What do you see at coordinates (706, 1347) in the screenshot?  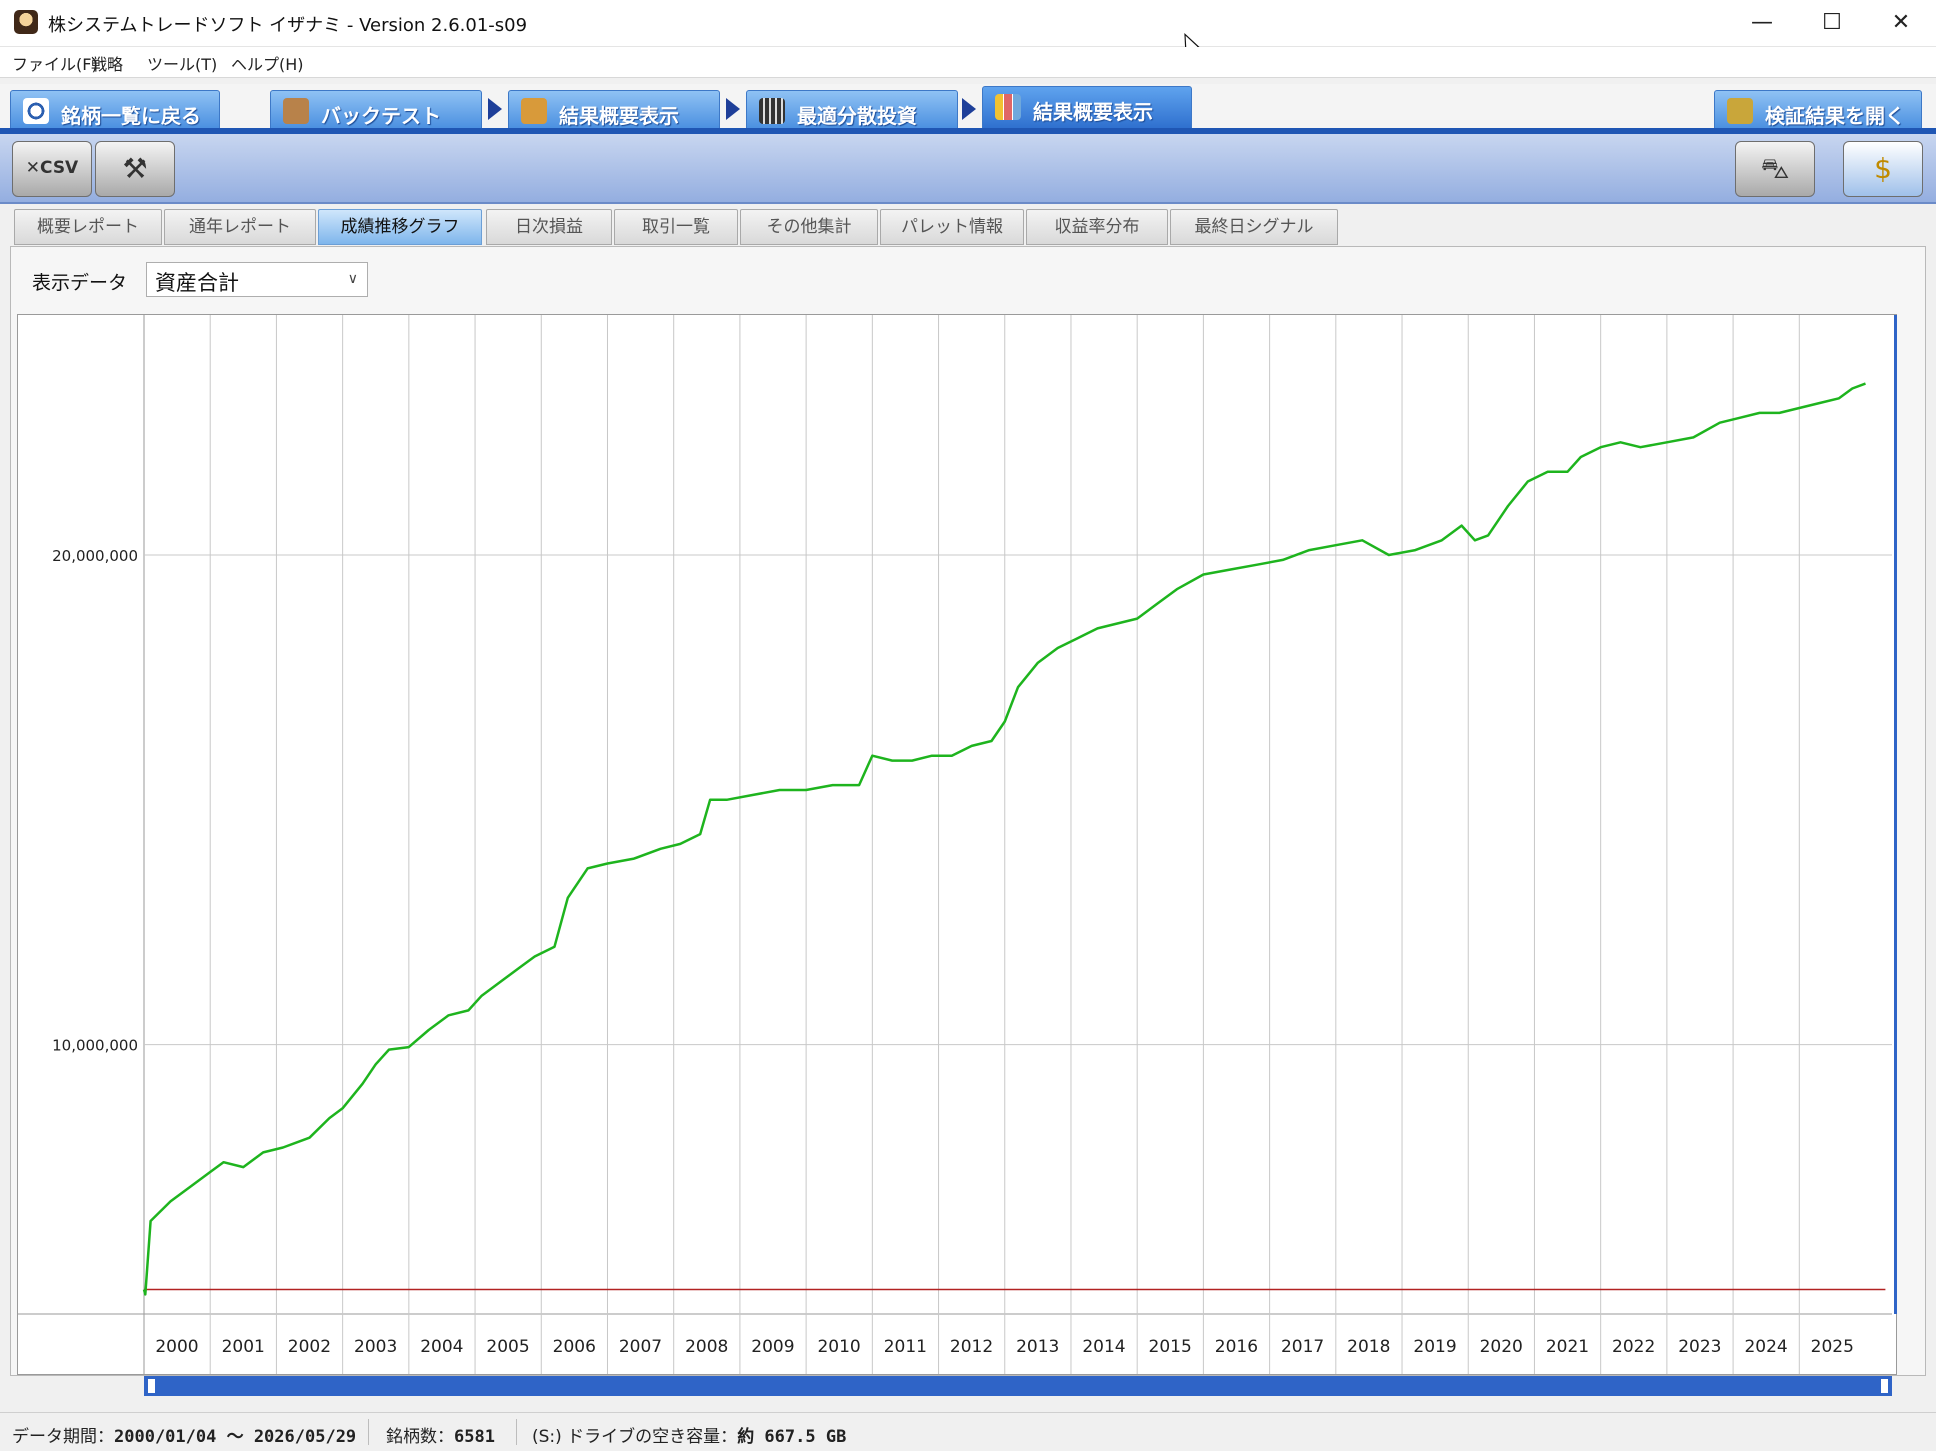 I see `x-tick-label: 2008` at bounding box center [706, 1347].